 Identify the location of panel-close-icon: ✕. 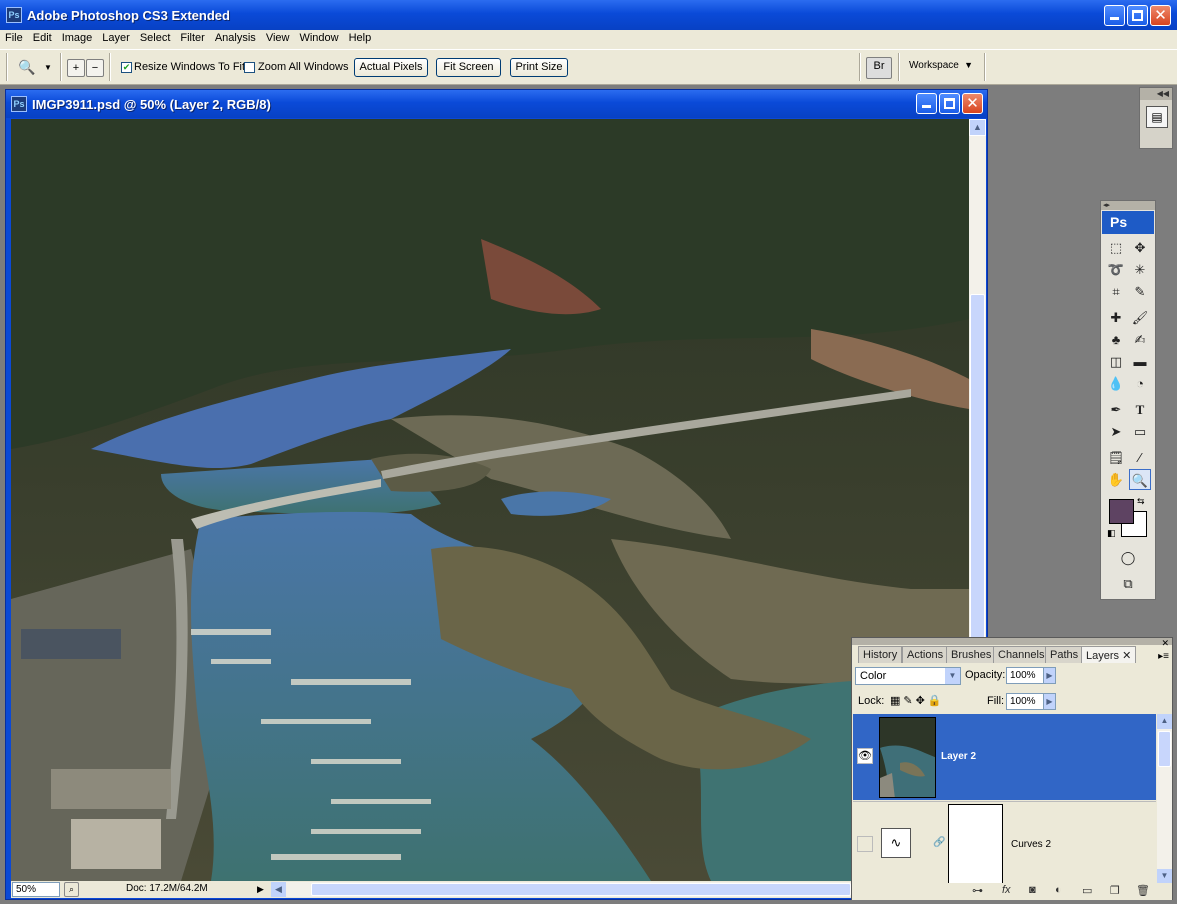
(1165, 643).